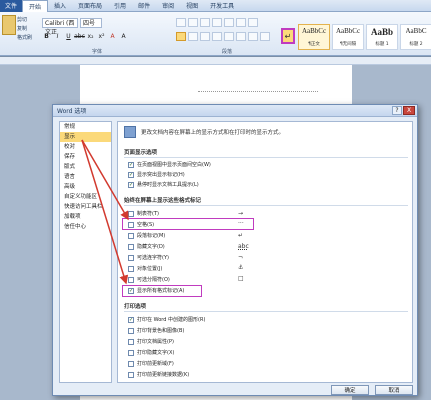 This screenshot has height=400, width=431. I want to click on option-print-properties: 打印文档属性(P), so click(151, 341).